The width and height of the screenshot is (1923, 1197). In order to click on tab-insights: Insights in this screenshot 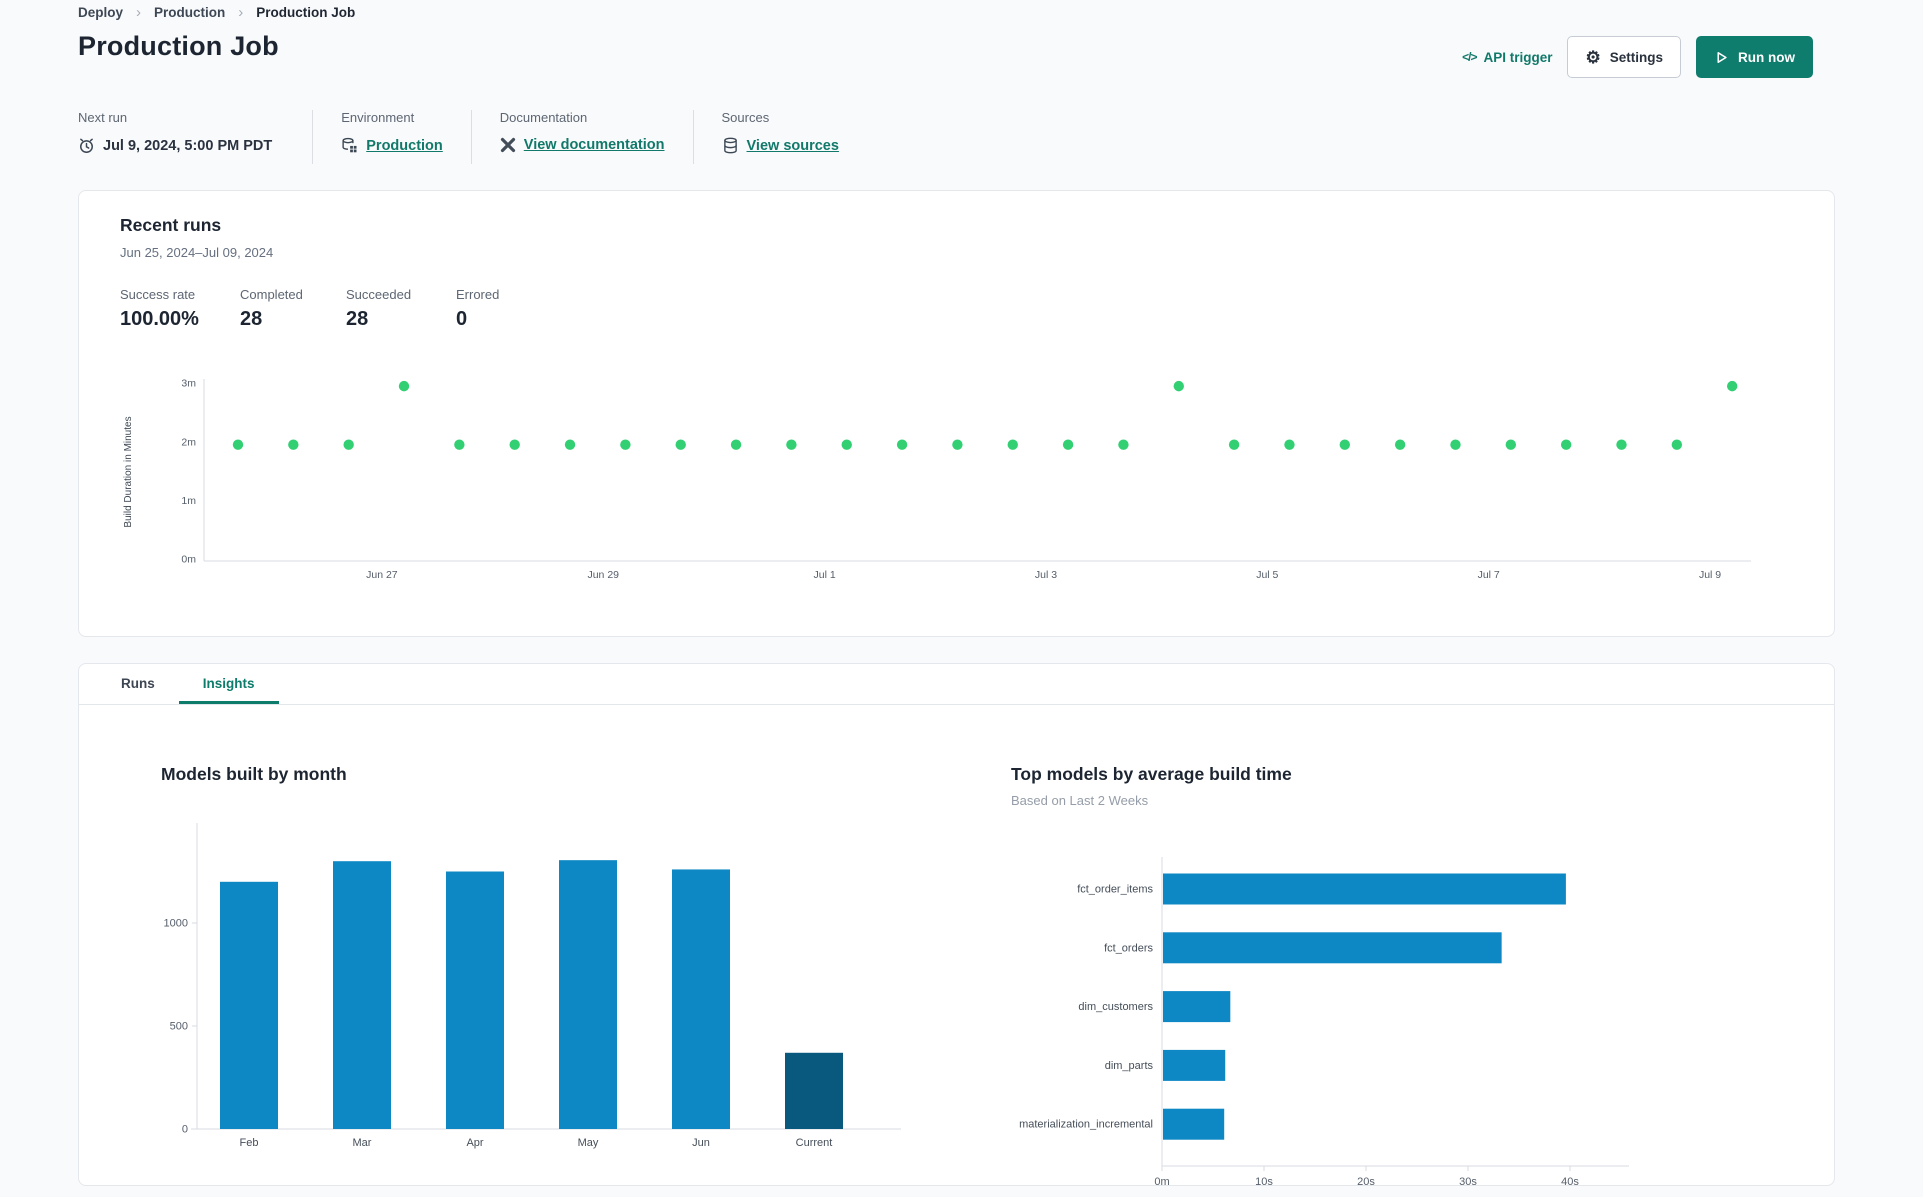, I will do `click(228, 684)`.